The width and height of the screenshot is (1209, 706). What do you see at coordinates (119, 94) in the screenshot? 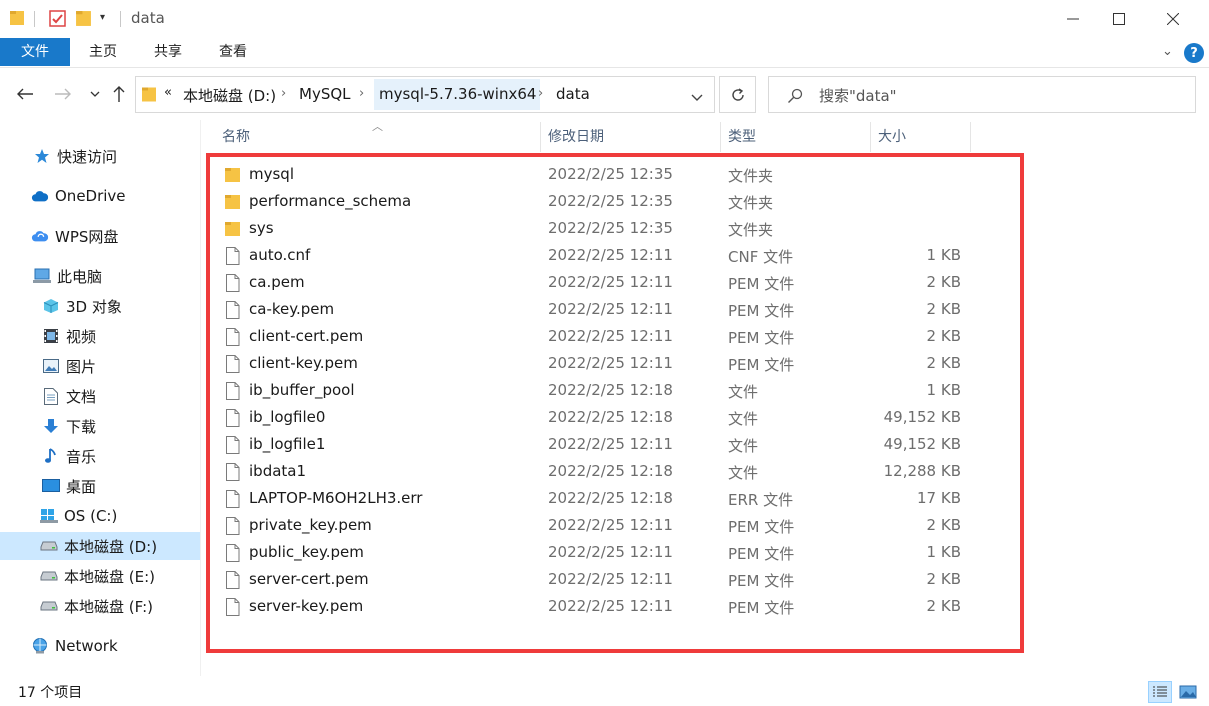
I see `up-button` at bounding box center [119, 94].